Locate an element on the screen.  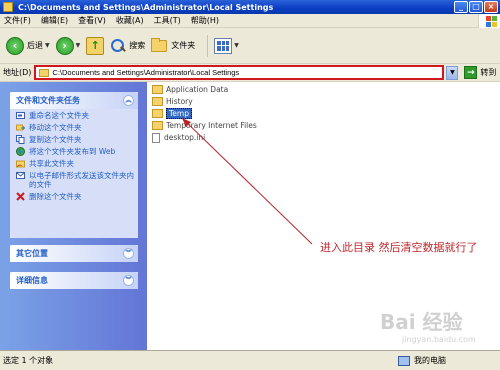
task-email: 以电子邮件形式发送该文件夹内的文件 is located at coordinates (74, 179).